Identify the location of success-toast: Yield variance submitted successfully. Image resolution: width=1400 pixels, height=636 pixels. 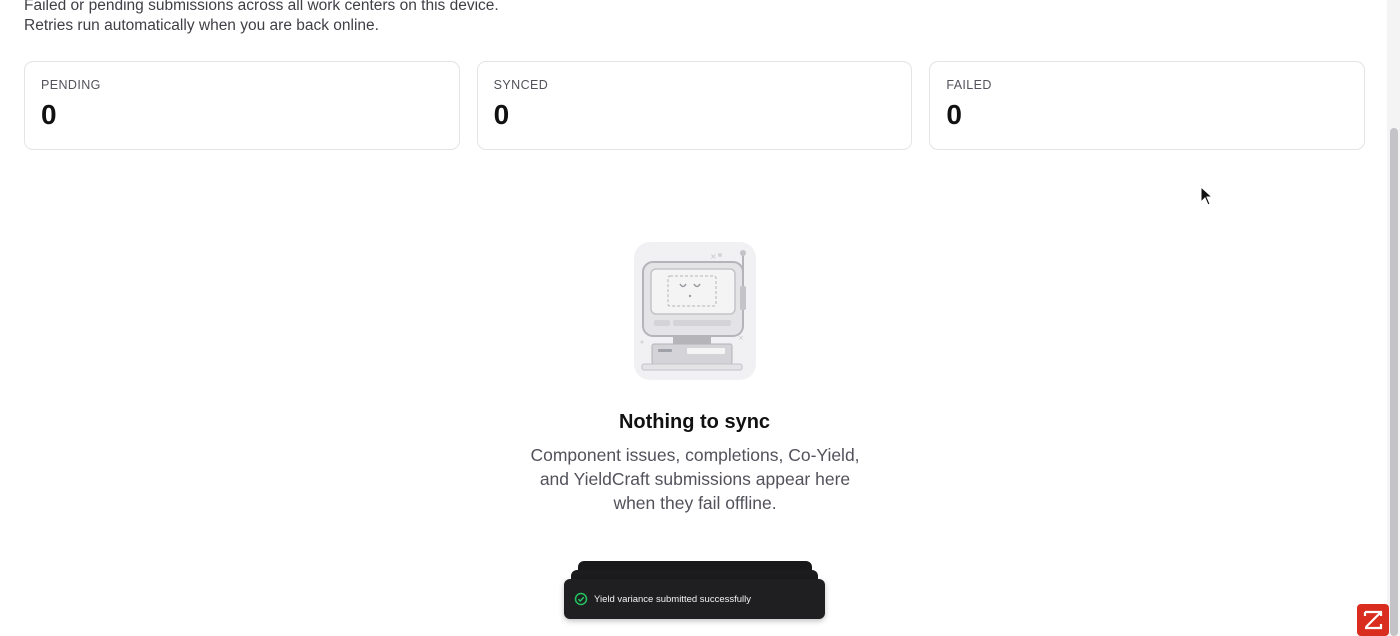
(694, 599).